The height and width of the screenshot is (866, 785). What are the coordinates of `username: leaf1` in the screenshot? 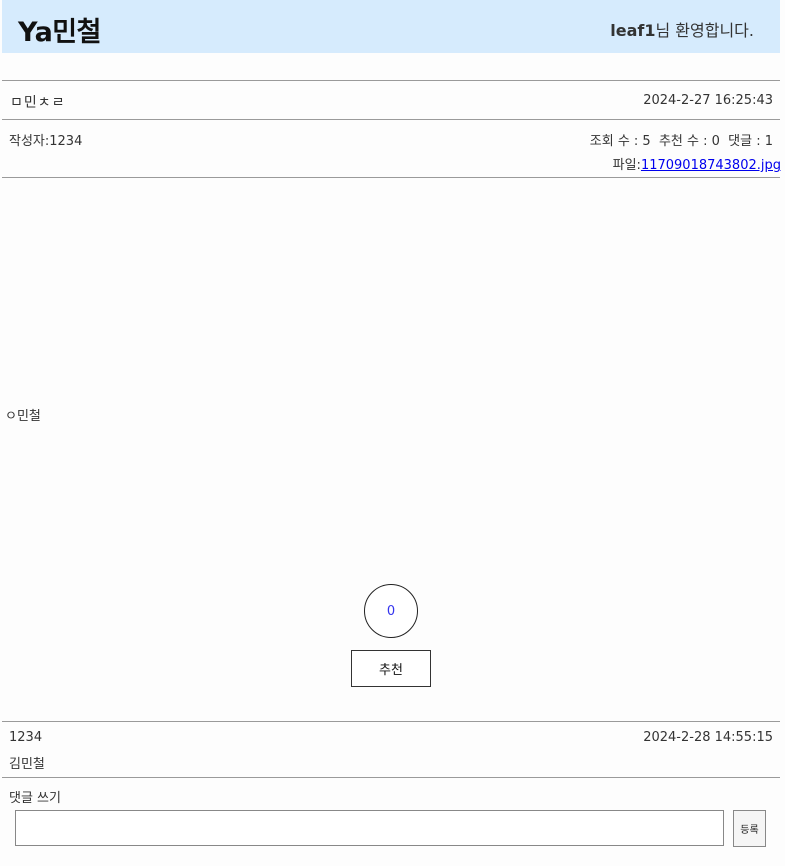 It's located at (633, 30).